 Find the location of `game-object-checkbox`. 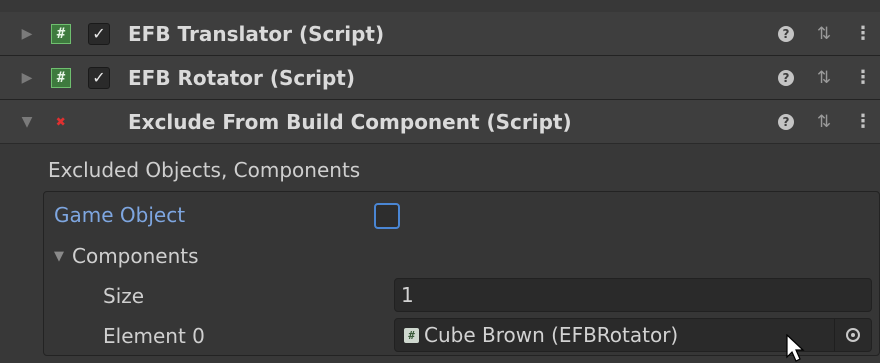

game-object-checkbox is located at coordinates (387, 216).